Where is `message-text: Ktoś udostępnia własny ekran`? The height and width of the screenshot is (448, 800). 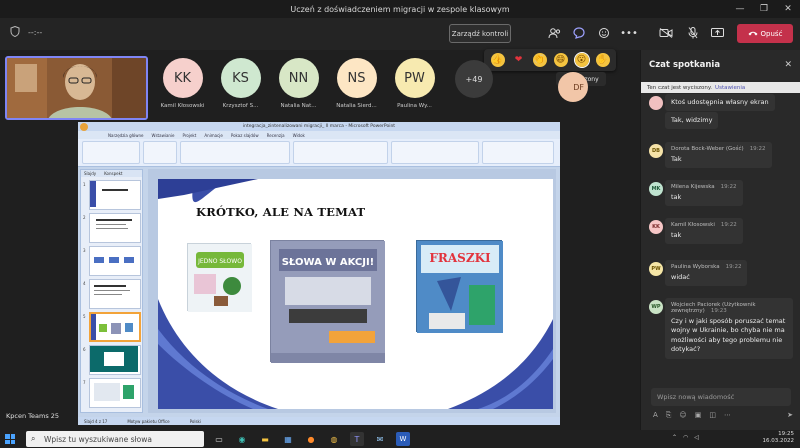
message-text: Ktoś udostępnia własny ekran is located at coordinates (720, 102).